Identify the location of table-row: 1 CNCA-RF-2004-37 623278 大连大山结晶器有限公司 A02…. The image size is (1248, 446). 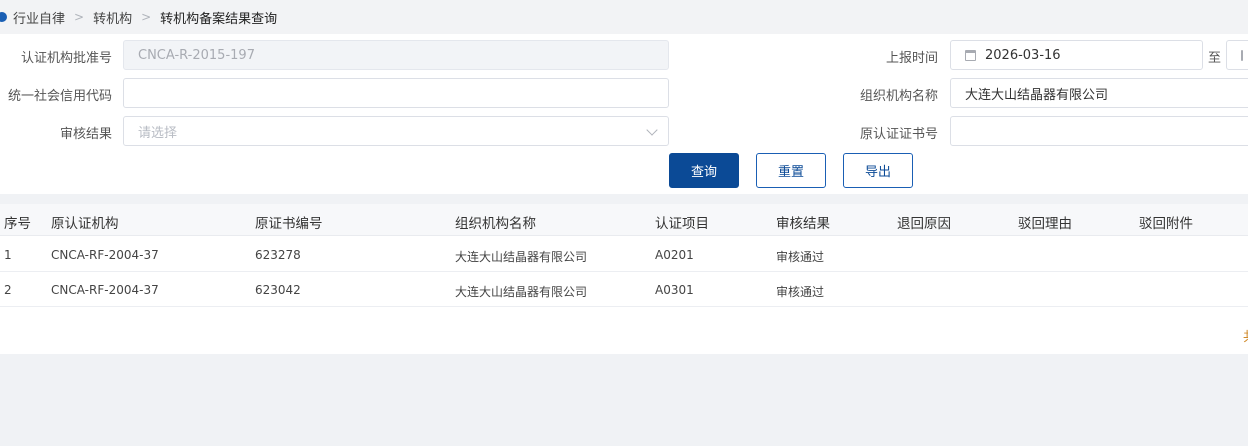
(624, 254).